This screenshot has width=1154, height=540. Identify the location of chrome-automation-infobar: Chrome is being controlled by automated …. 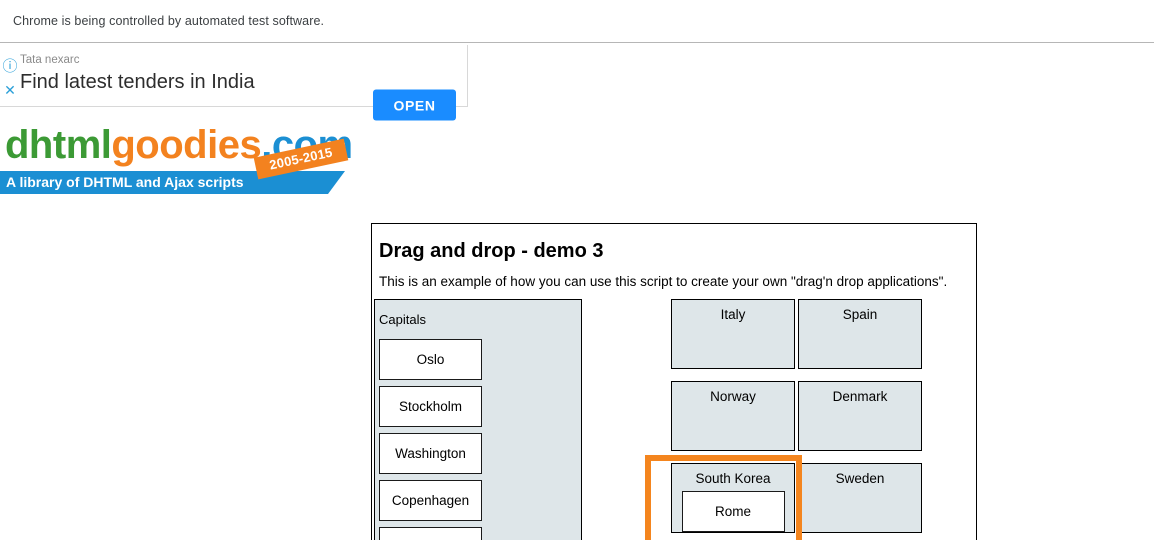
(577, 21).